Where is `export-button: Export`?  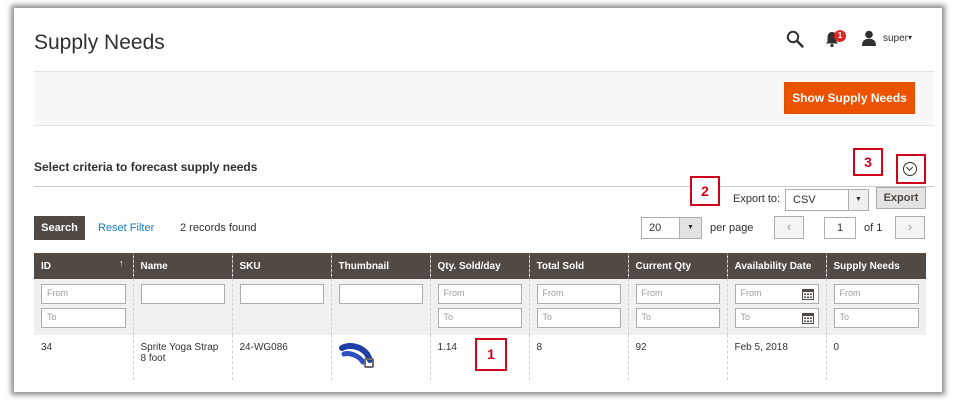
export-button: Export is located at coordinates (901, 198).